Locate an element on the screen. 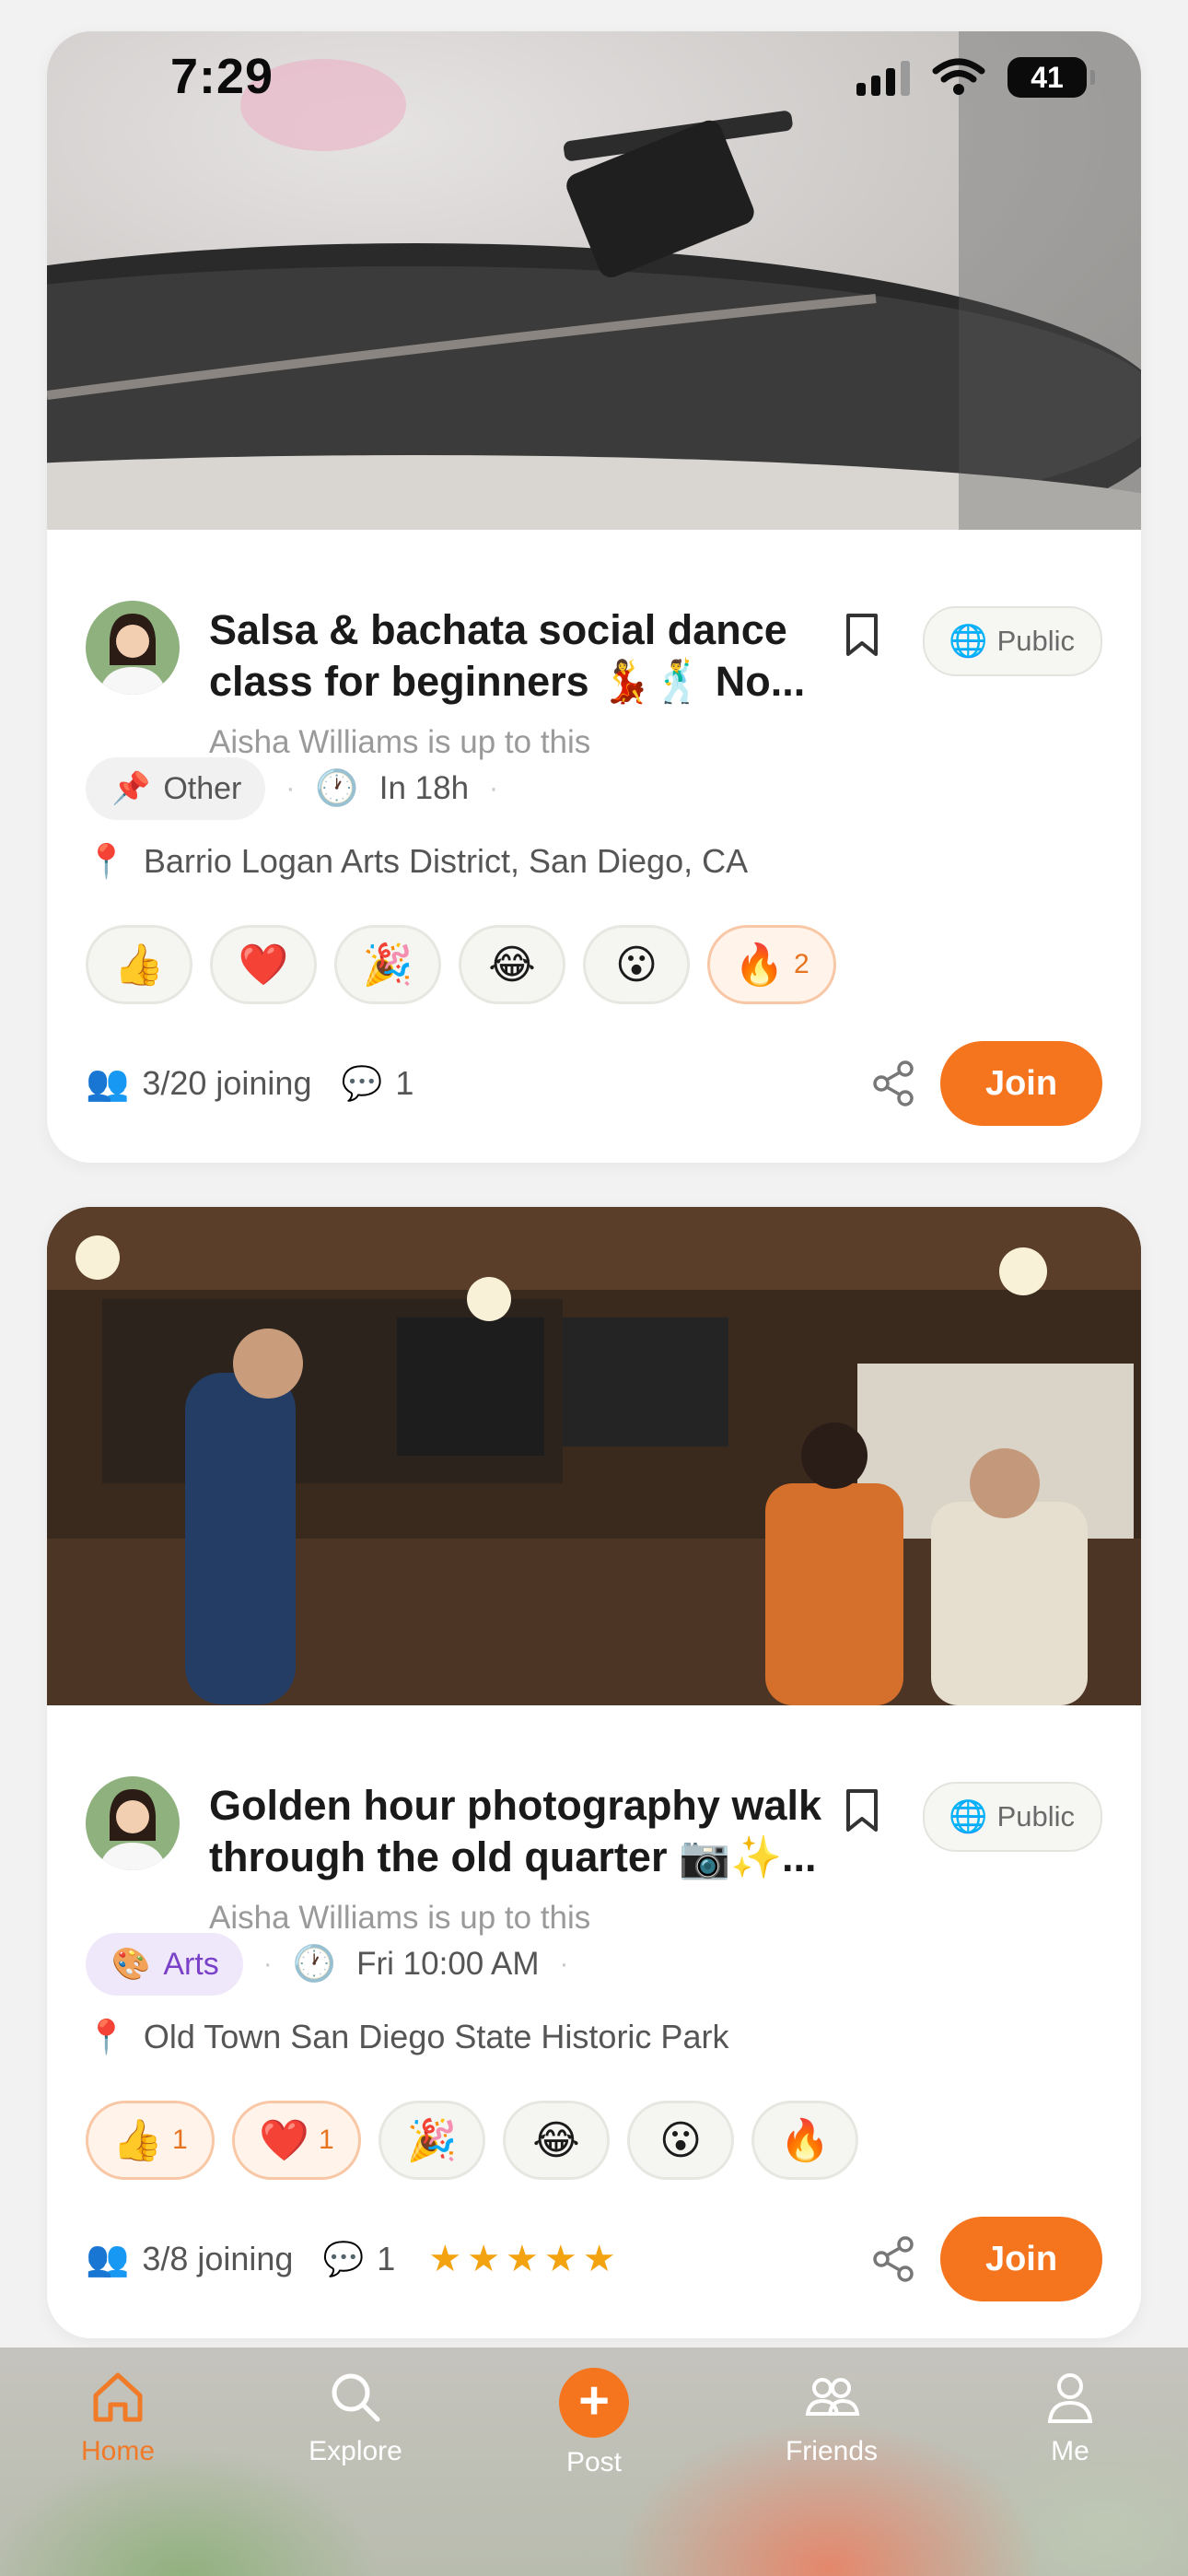  status-time: 7:29 is located at coordinates (222, 76).